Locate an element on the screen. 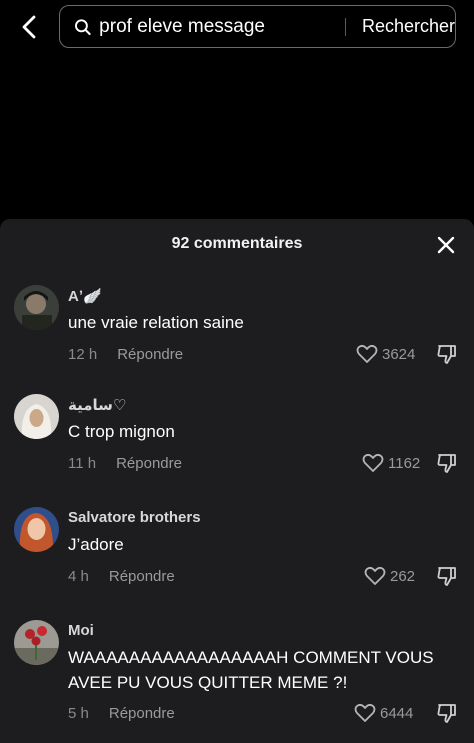 The height and width of the screenshot is (743, 474). comment-meta: 5 h Répondre is located at coordinates (121, 713).